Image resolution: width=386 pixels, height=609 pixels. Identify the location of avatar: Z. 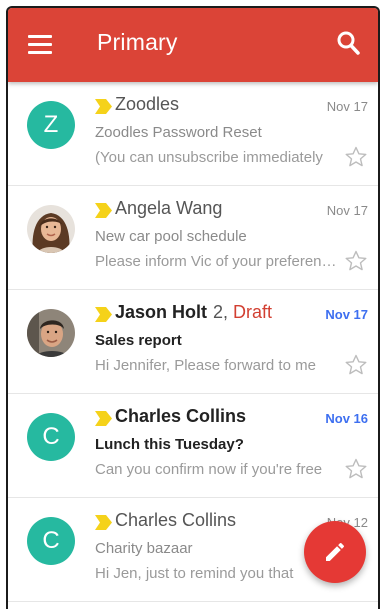
(51, 125).